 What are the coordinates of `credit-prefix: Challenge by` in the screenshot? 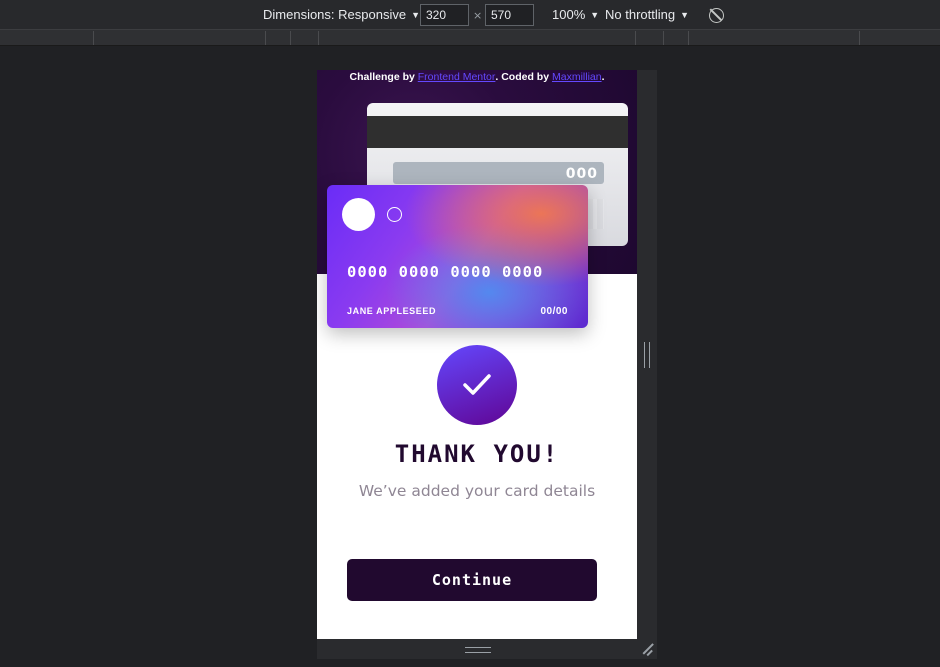 It's located at (383, 77).